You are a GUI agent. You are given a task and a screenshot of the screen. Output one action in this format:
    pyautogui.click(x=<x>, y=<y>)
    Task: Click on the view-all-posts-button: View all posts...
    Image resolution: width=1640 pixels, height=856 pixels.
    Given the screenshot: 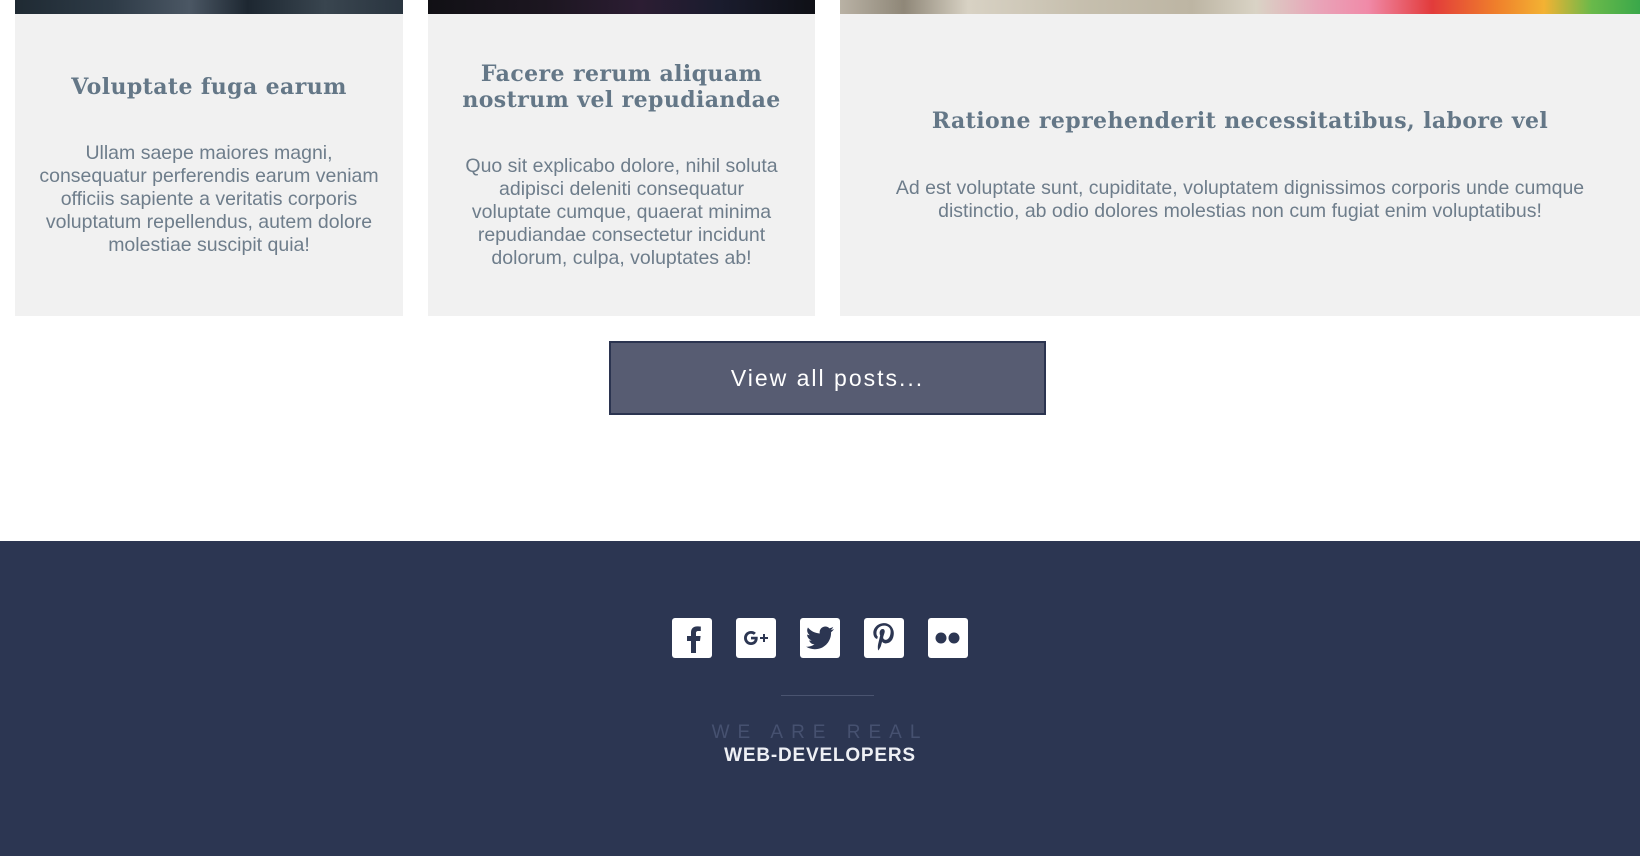 What is the action you would take?
    pyautogui.click(x=827, y=378)
    